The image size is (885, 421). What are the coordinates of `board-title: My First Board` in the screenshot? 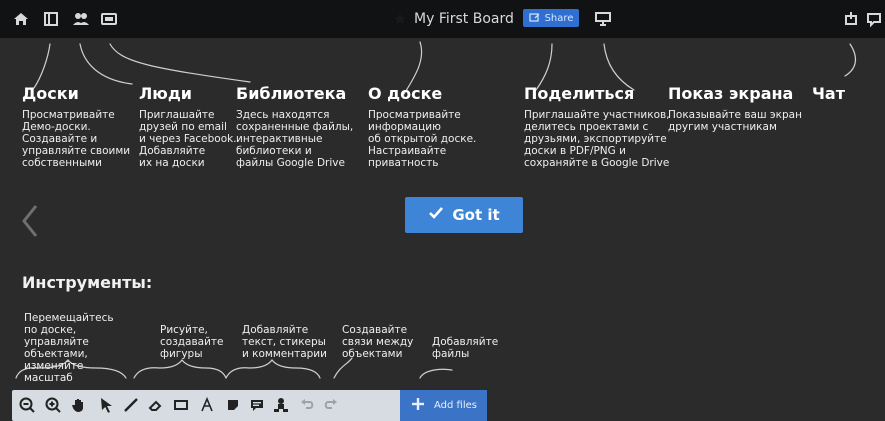 It's located at (464, 19).